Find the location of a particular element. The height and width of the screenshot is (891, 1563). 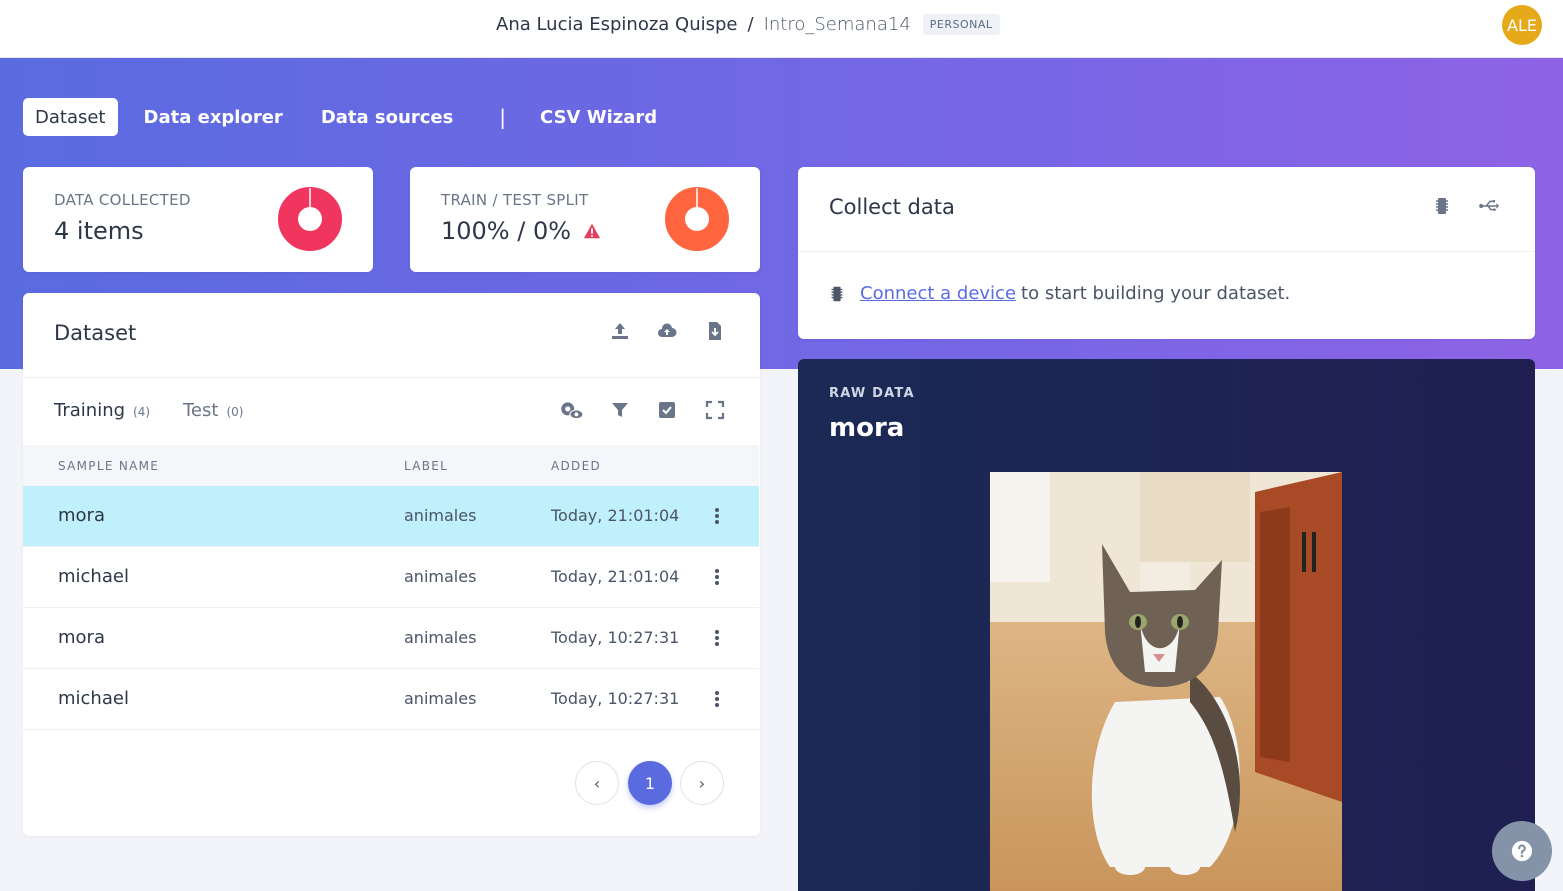

question-icon is located at coordinates (1522, 851).